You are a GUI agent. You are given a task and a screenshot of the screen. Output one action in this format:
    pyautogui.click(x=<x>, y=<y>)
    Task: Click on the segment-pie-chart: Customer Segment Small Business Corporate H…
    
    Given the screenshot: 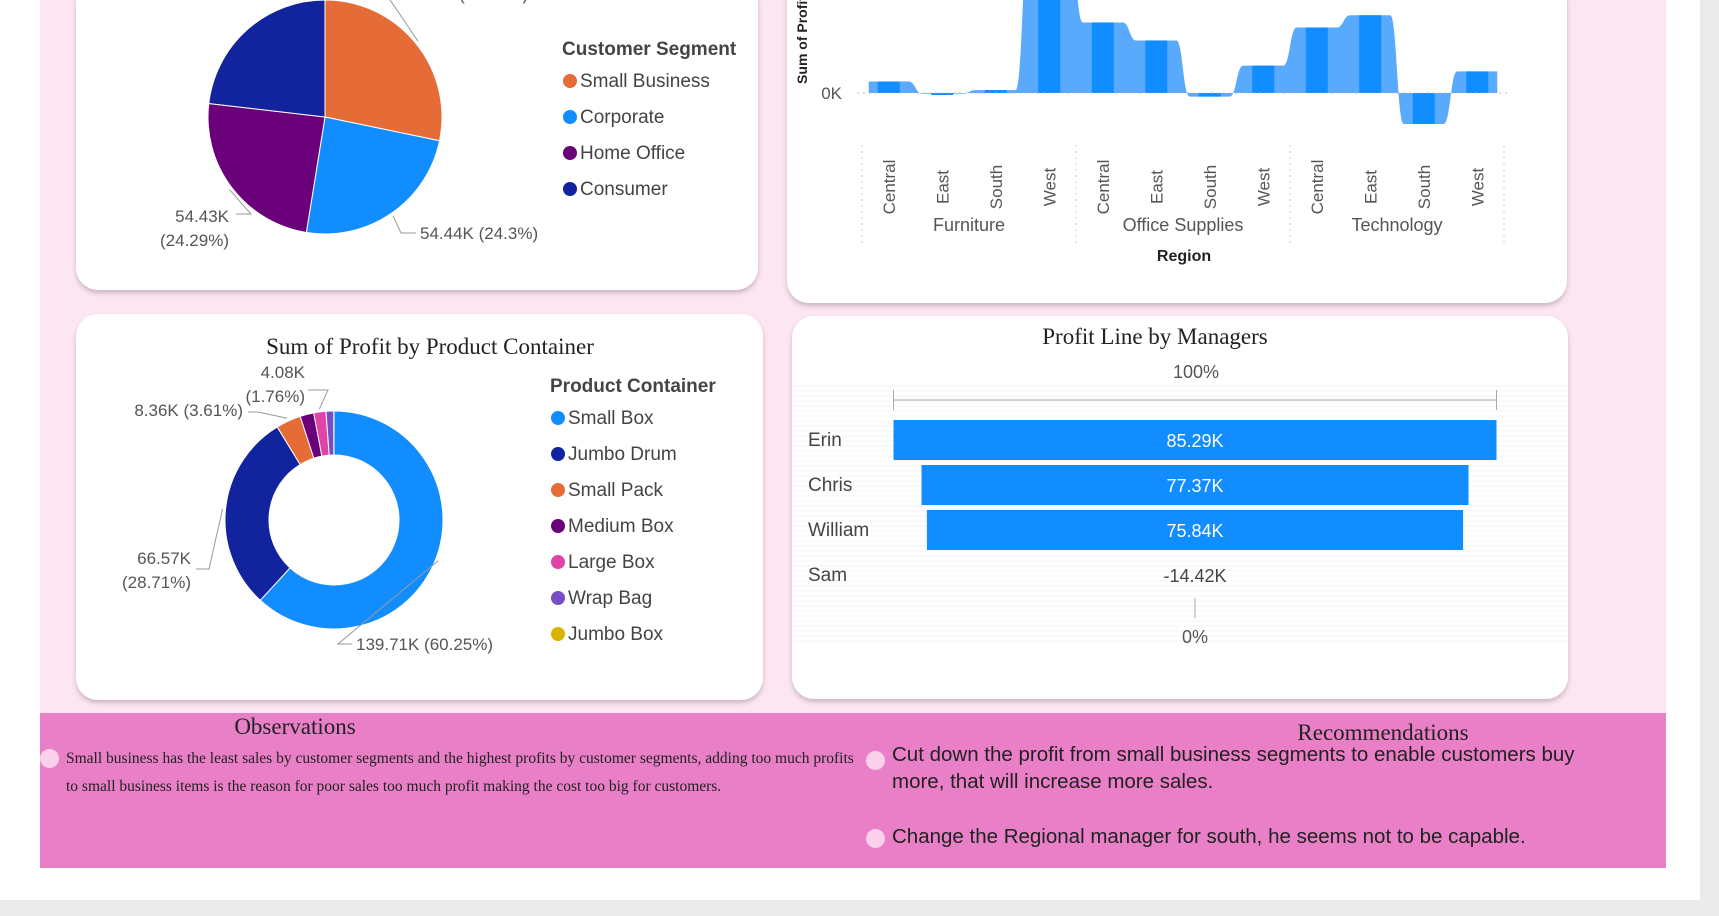 What is the action you would take?
    pyautogui.click(x=448, y=125)
    